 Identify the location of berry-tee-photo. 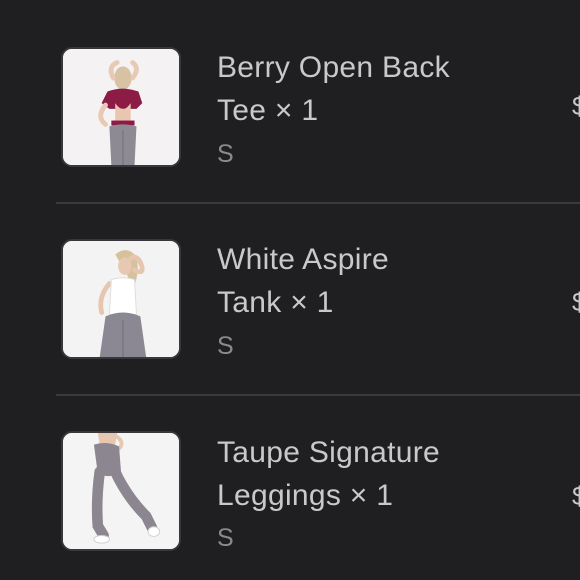
(121, 107).